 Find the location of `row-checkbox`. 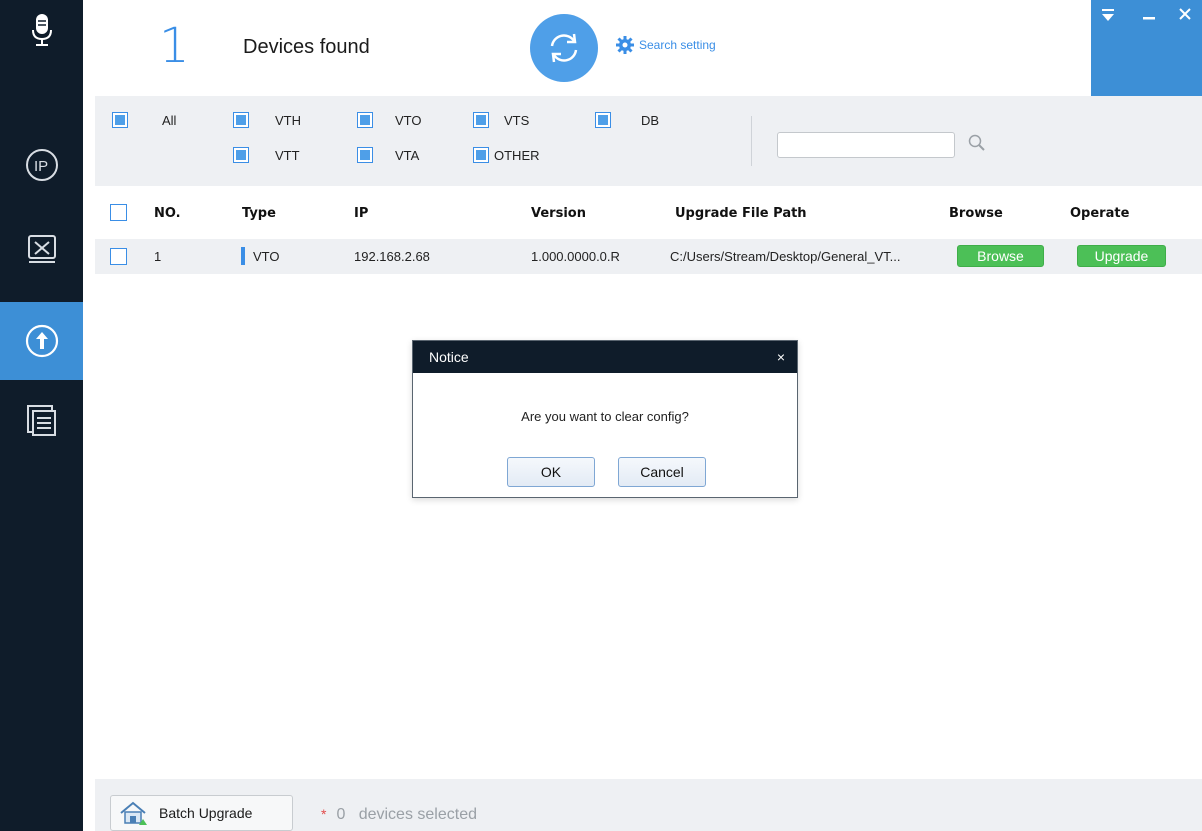

row-checkbox is located at coordinates (118, 256).